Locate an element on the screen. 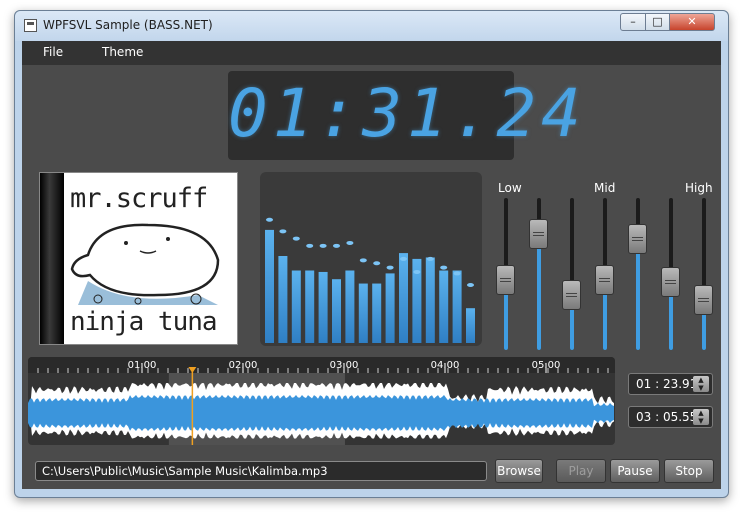 The image size is (745, 517). close-button: ✕ is located at coordinates (692, 22).